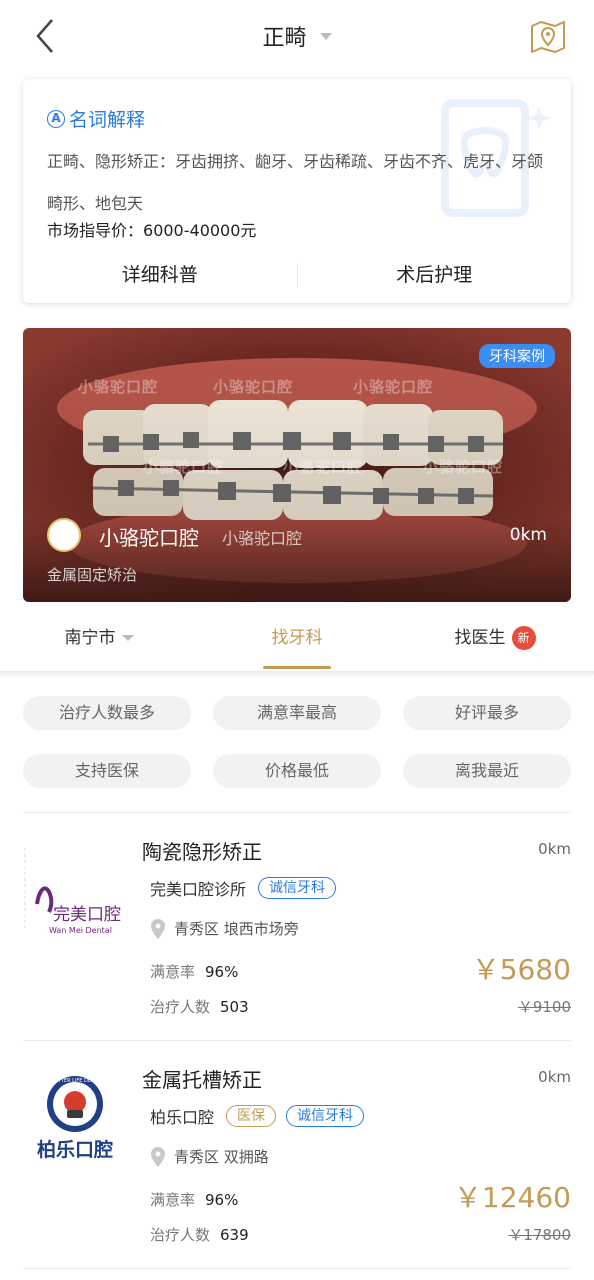 This screenshot has width=594, height=1280. I want to click on tab-city: 南宁市, so click(99, 641).